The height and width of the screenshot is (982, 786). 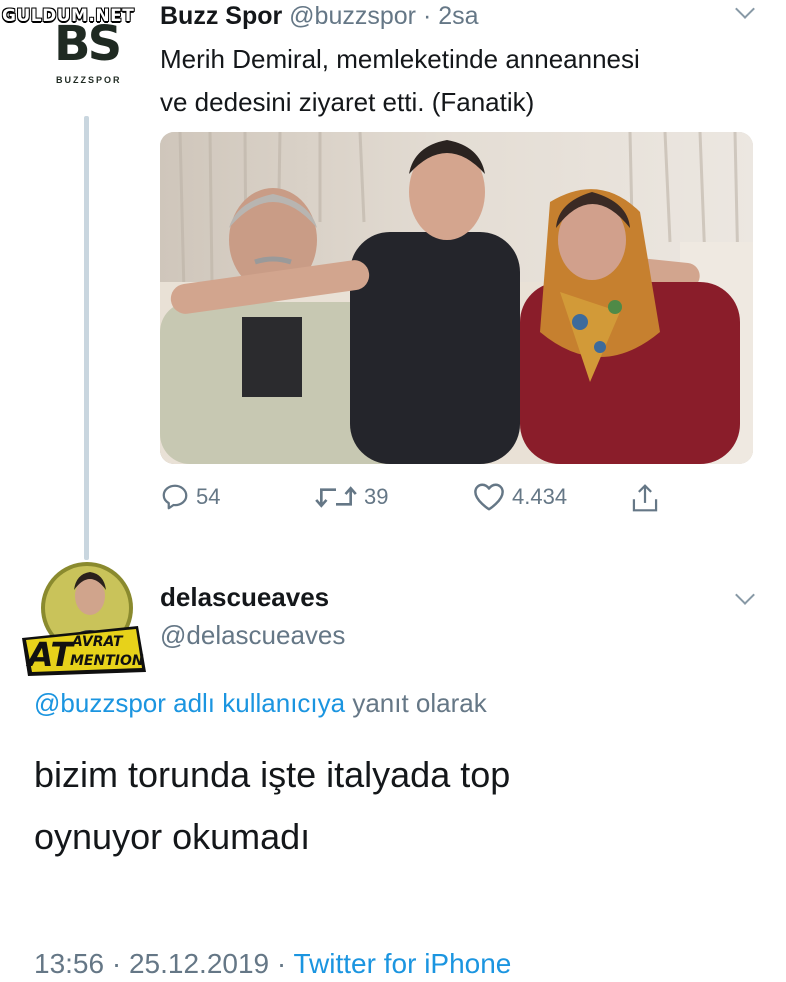 I want to click on share-icon, so click(x=645, y=498).